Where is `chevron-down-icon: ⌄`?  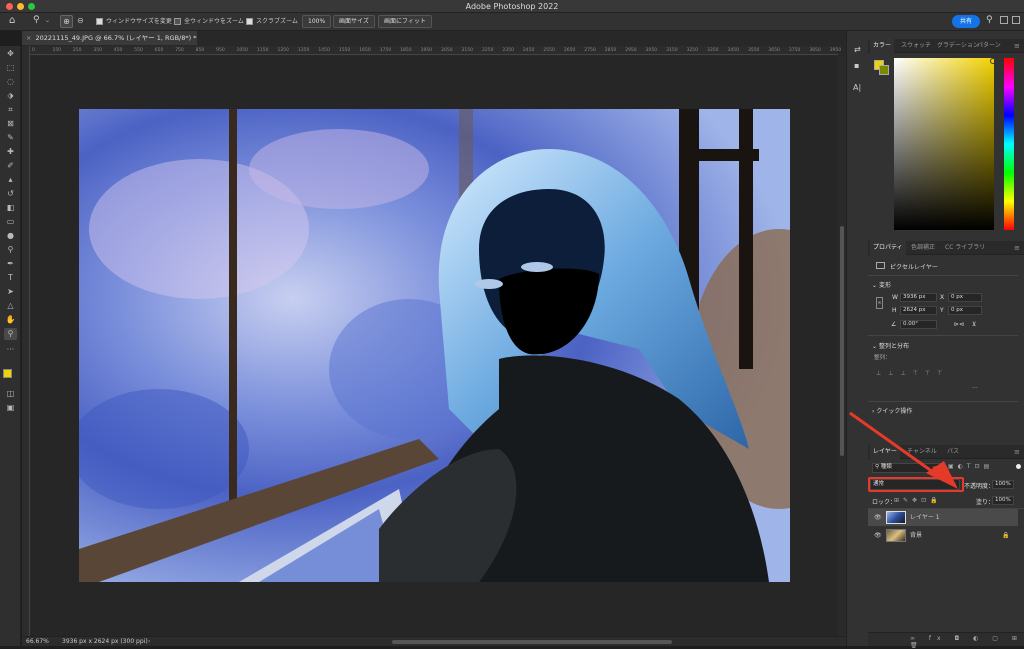 chevron-down-icon: ⌄ is located at coordinates (47, 20).